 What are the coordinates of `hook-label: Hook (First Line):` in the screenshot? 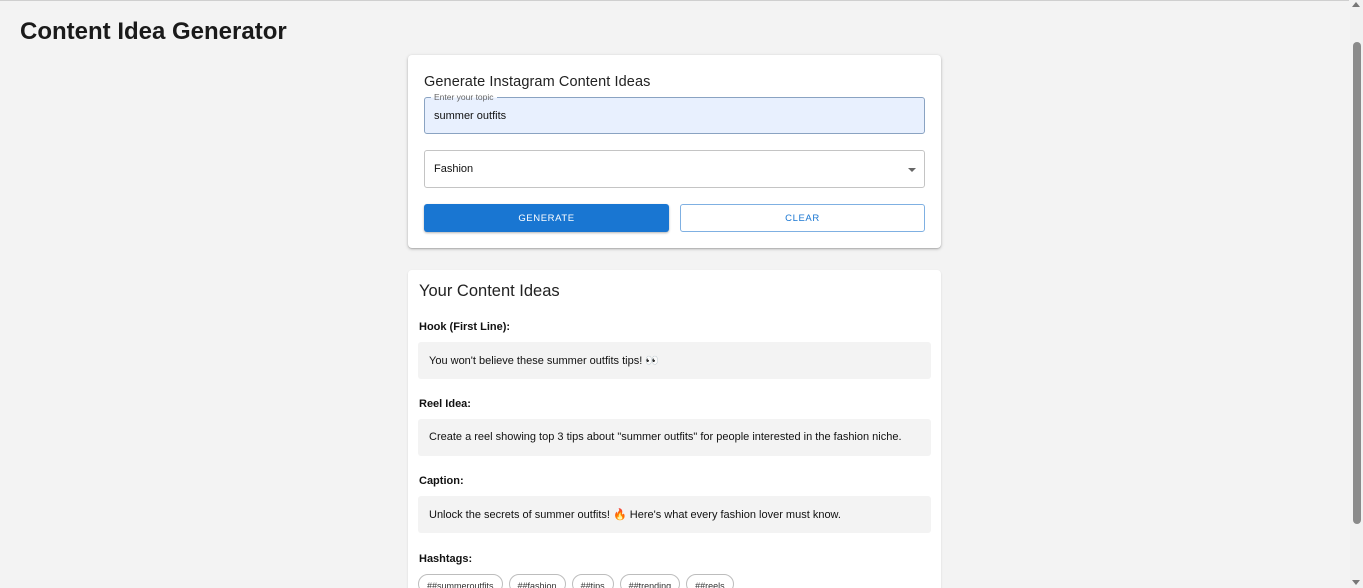 It's located at (465, 327).